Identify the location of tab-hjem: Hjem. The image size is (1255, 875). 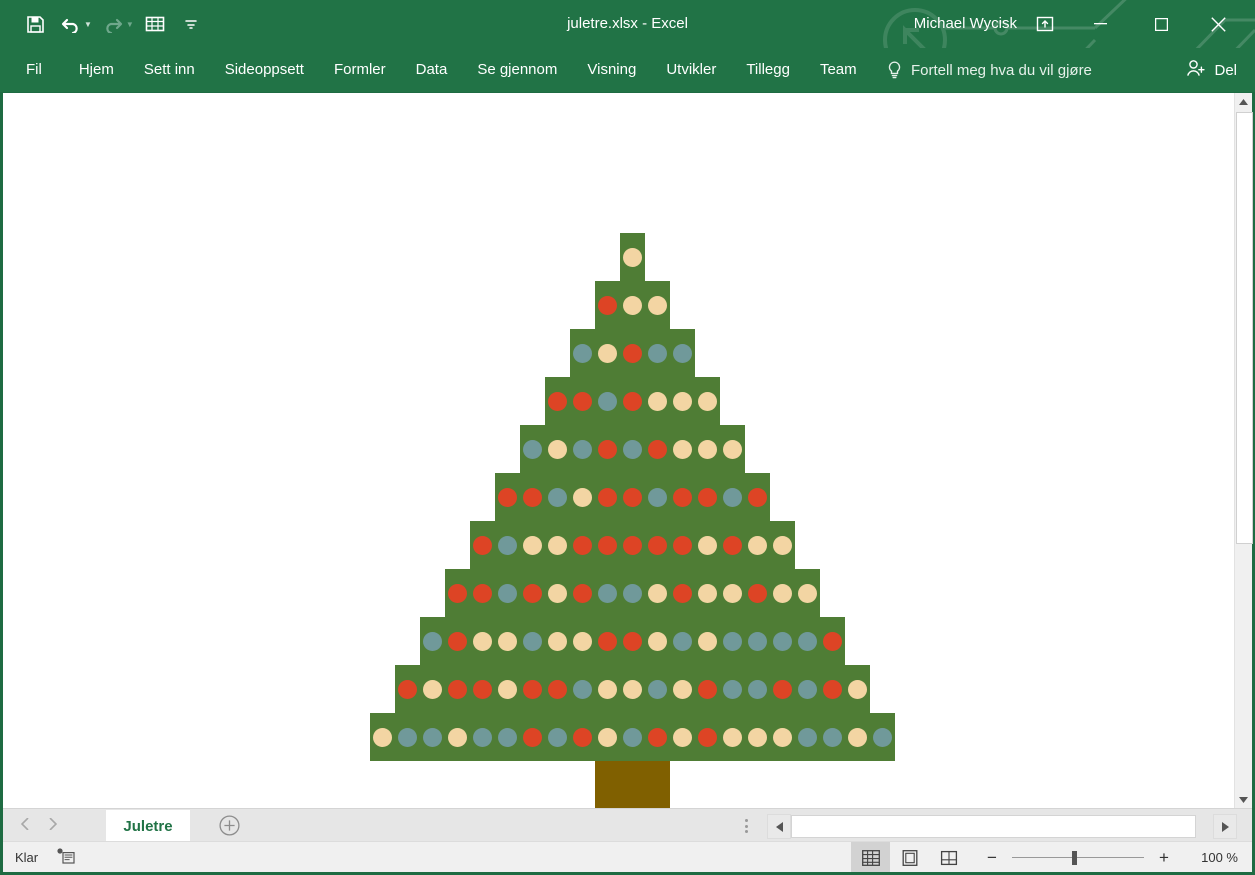
(96, 70).